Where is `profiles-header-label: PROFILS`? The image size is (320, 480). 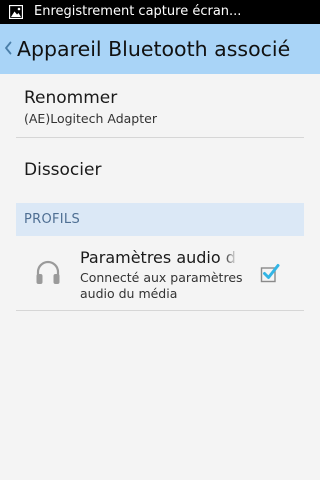 profiles-header-label: PROFILS is located at coordinates (52, 219).